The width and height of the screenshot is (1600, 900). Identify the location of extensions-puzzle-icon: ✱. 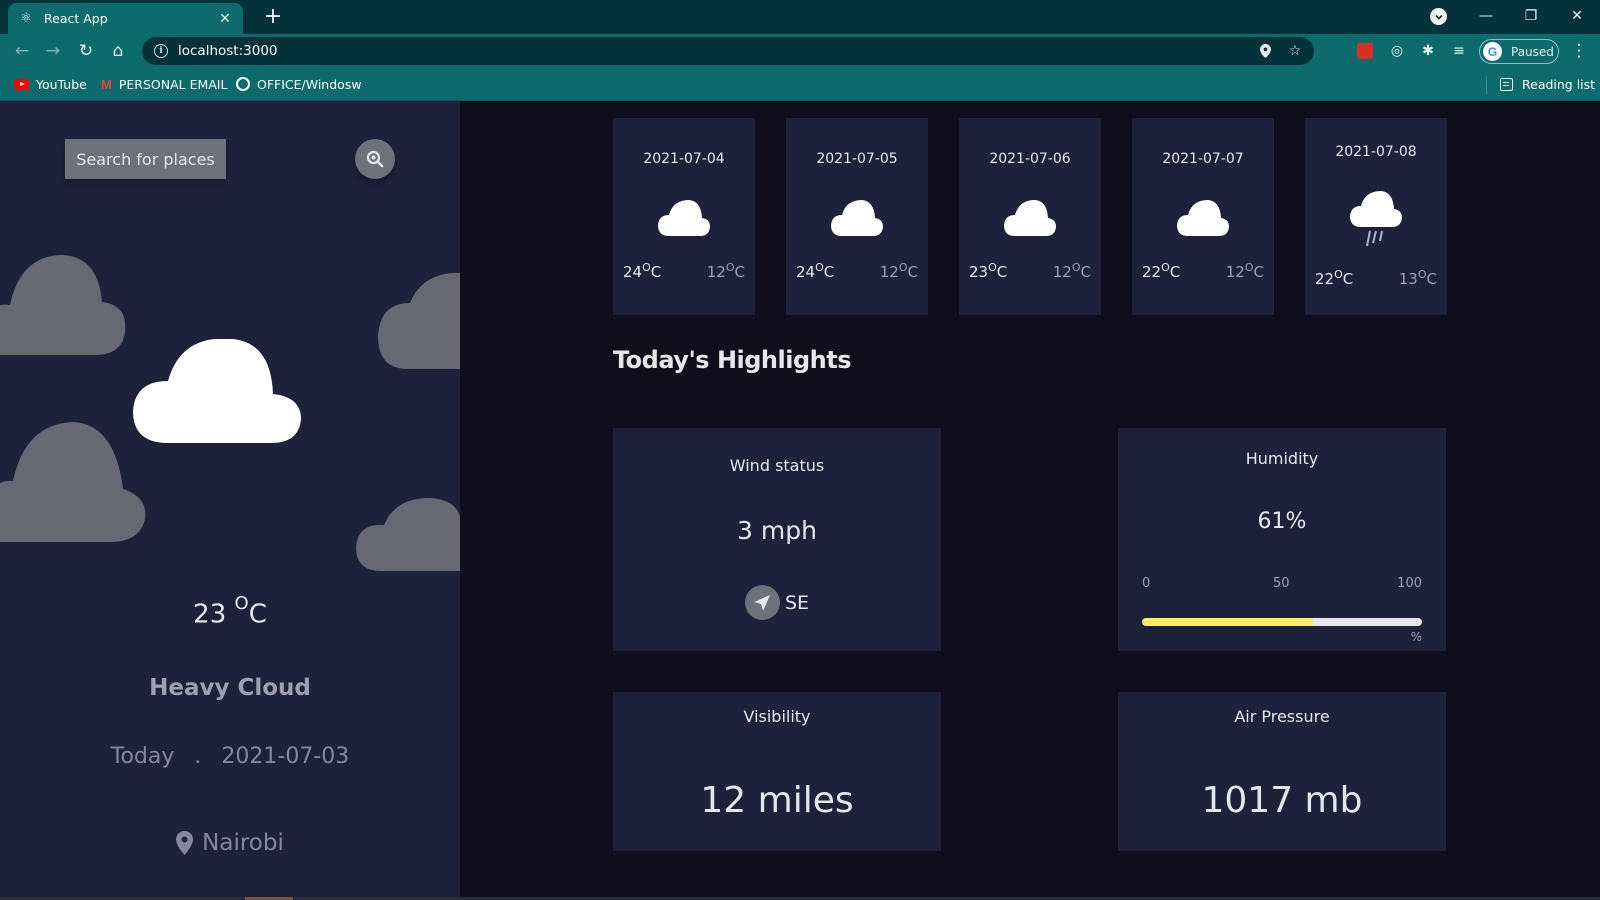
(1428, 51).